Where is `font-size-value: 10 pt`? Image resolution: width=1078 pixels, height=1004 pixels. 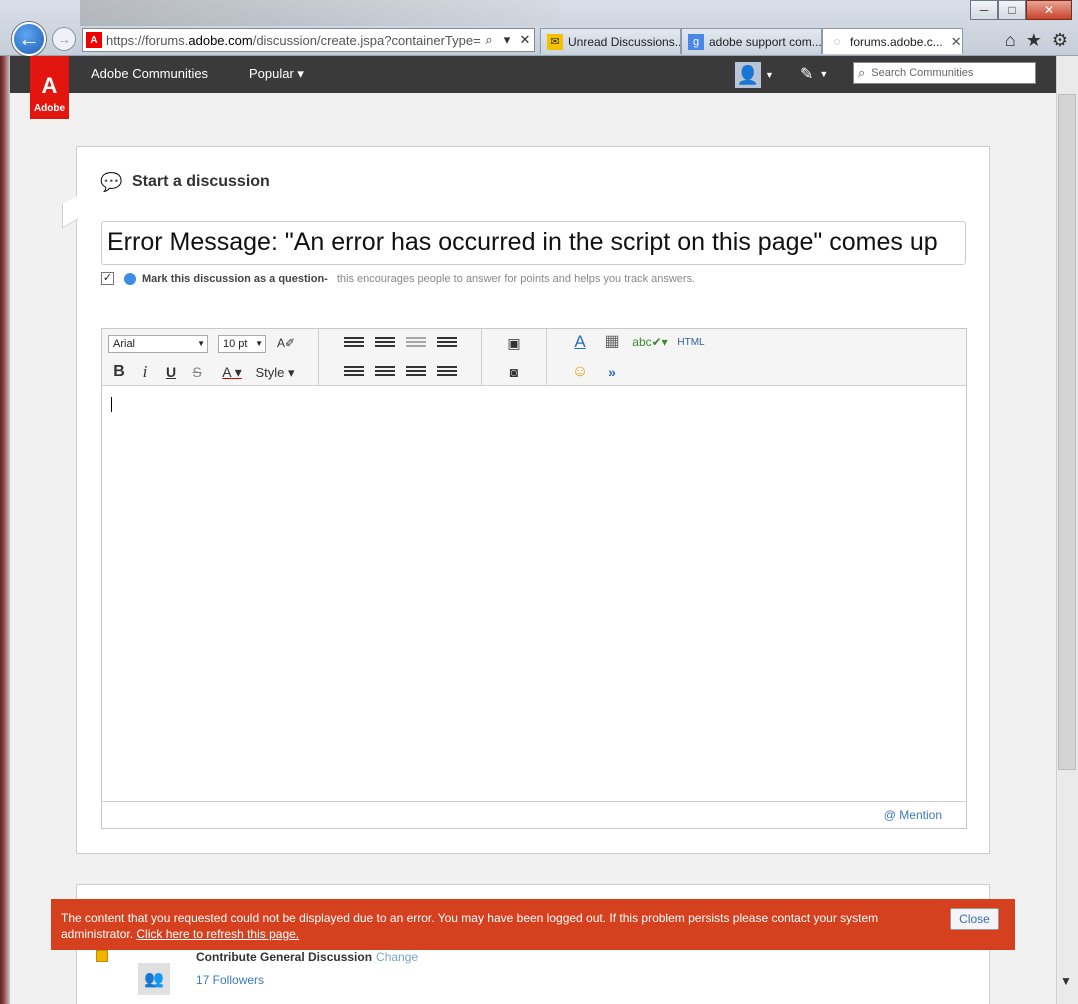
font-size-value: 10 pt is located at coordinates (235, 344).